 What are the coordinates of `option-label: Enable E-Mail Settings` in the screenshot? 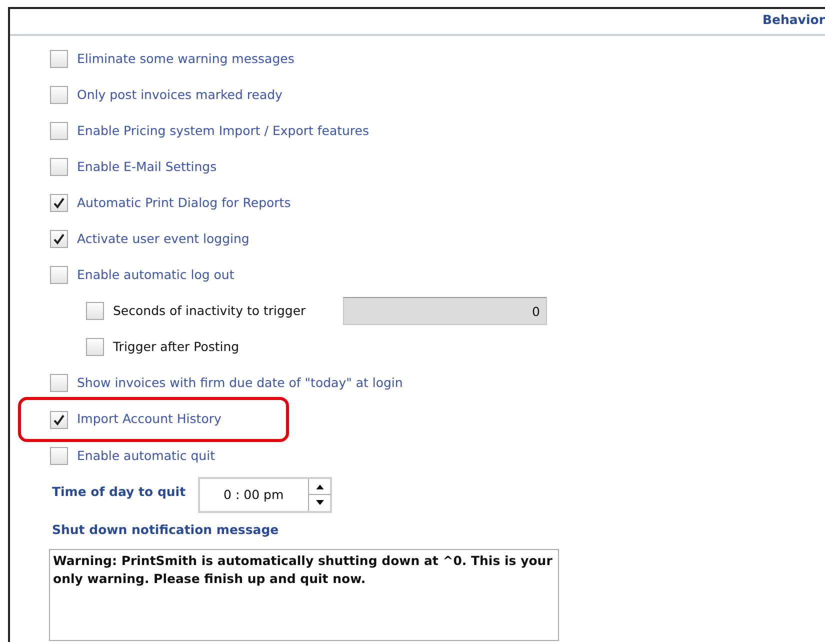 It's located at (147, 167).